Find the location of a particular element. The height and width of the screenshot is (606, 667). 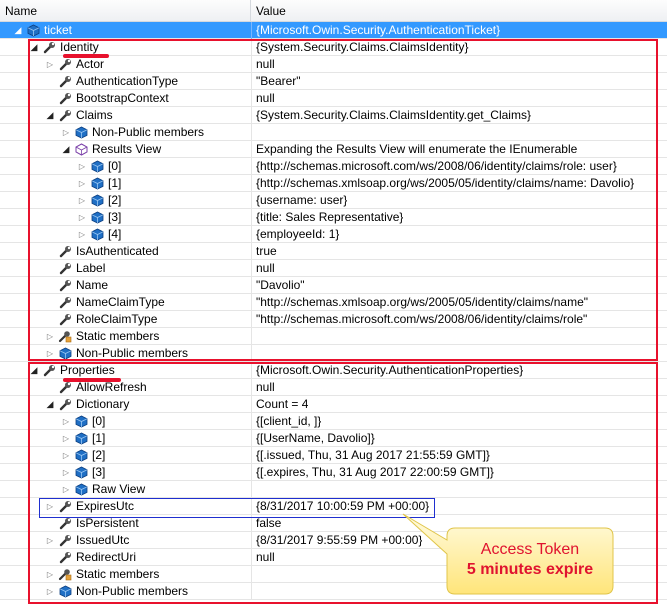

row-value: {title: Sales Representative} is located at coordinates (329, 217).